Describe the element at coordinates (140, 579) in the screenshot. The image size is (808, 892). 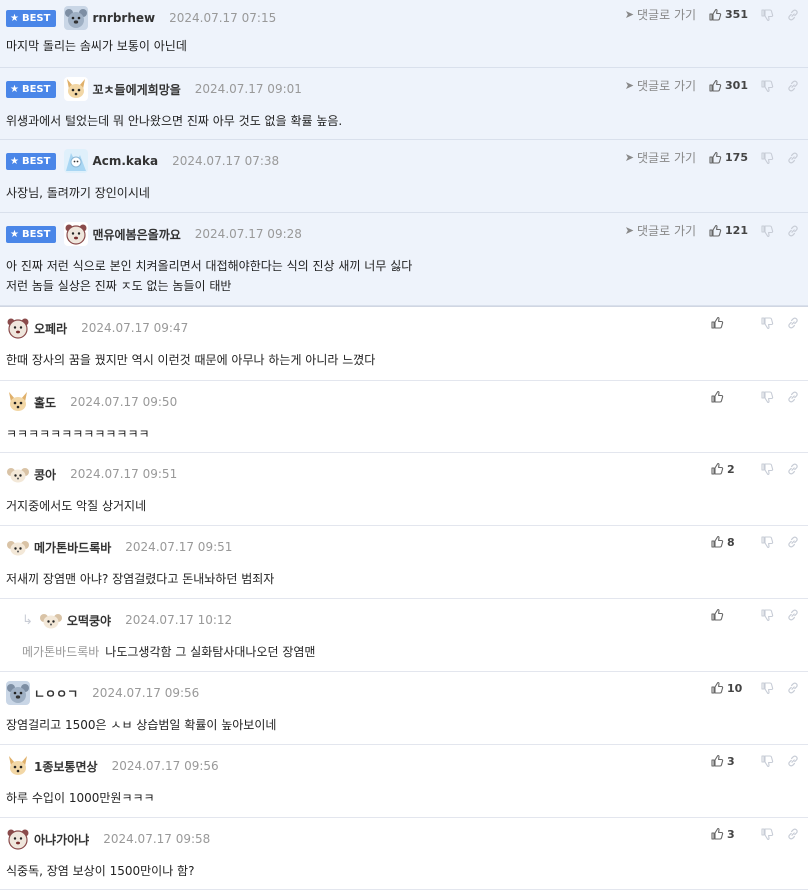
I see `comment-text-line: 저새끼 장염맨 아냐? 장염걸렸다고 돈내놔하던 범죄자` at that location.